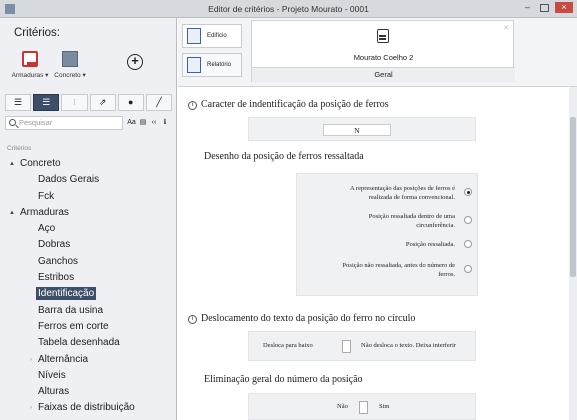 This screenshot has width=577, height=420. I want to click on caracter-box: N, so click(362, 129).